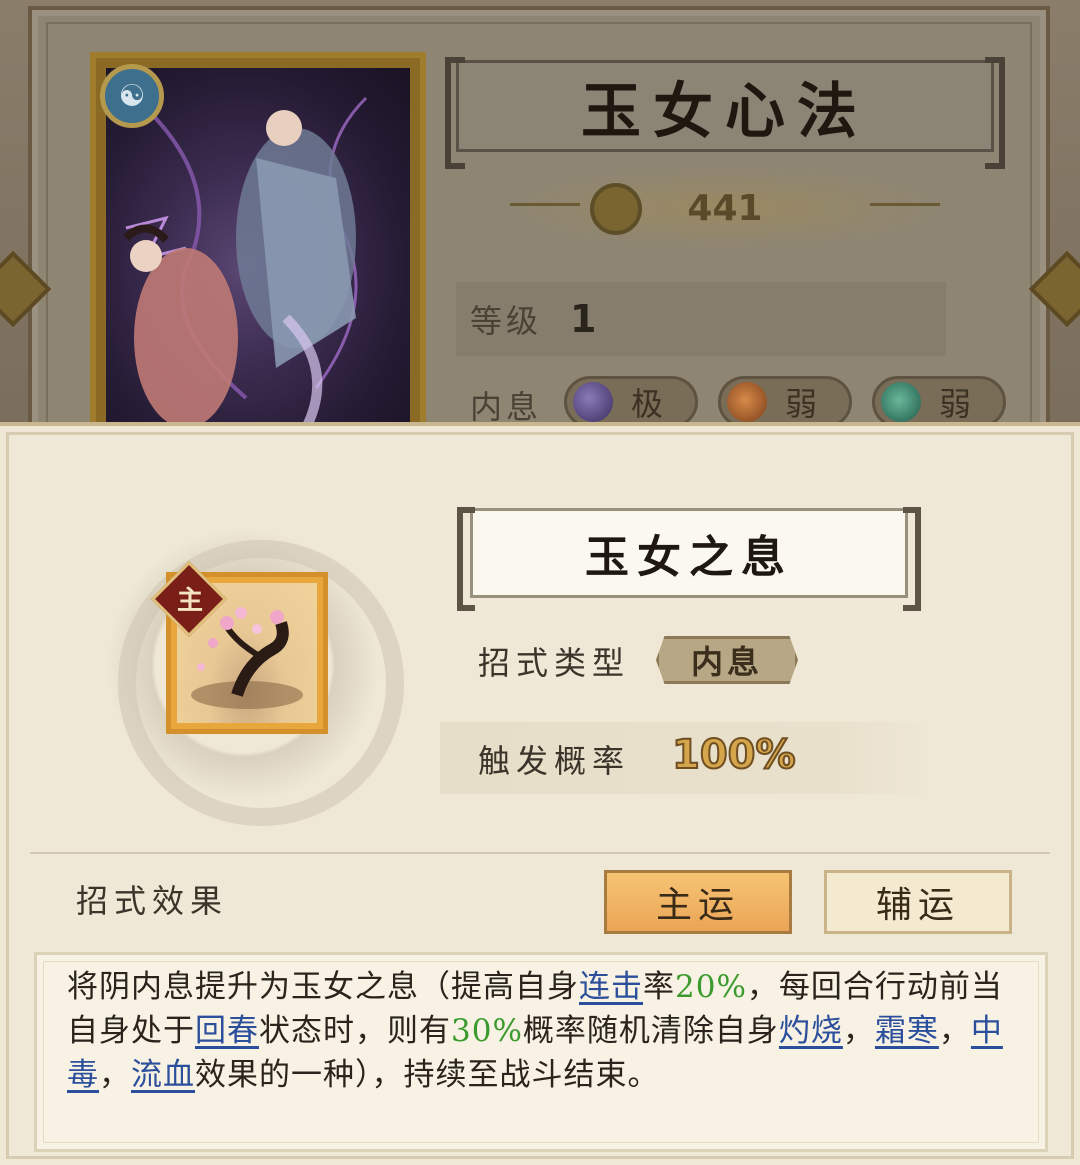 The width and height of the screenshot is (1080, 1165). Describe the element at coordinates (593, 402) in the screenshot. I see `purple-moon-orb-icon` at that location.